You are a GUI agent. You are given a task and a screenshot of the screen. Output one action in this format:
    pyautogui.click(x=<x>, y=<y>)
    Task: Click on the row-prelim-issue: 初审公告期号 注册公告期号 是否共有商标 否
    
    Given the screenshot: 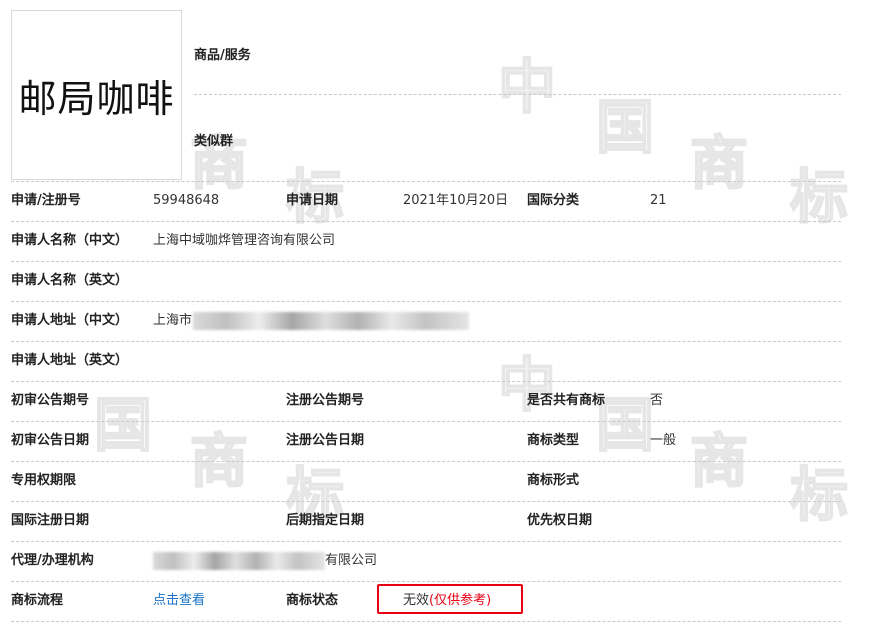 What is the action you would take?
    pyautogui.click(x=435, y=401)
    